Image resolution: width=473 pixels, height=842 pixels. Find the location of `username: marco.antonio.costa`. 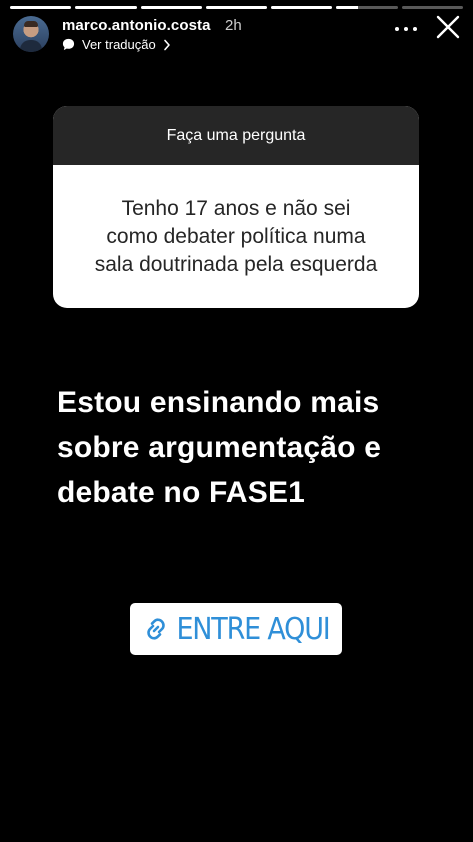

username: marco.antonio.costa is located at coordinates (136, 25).